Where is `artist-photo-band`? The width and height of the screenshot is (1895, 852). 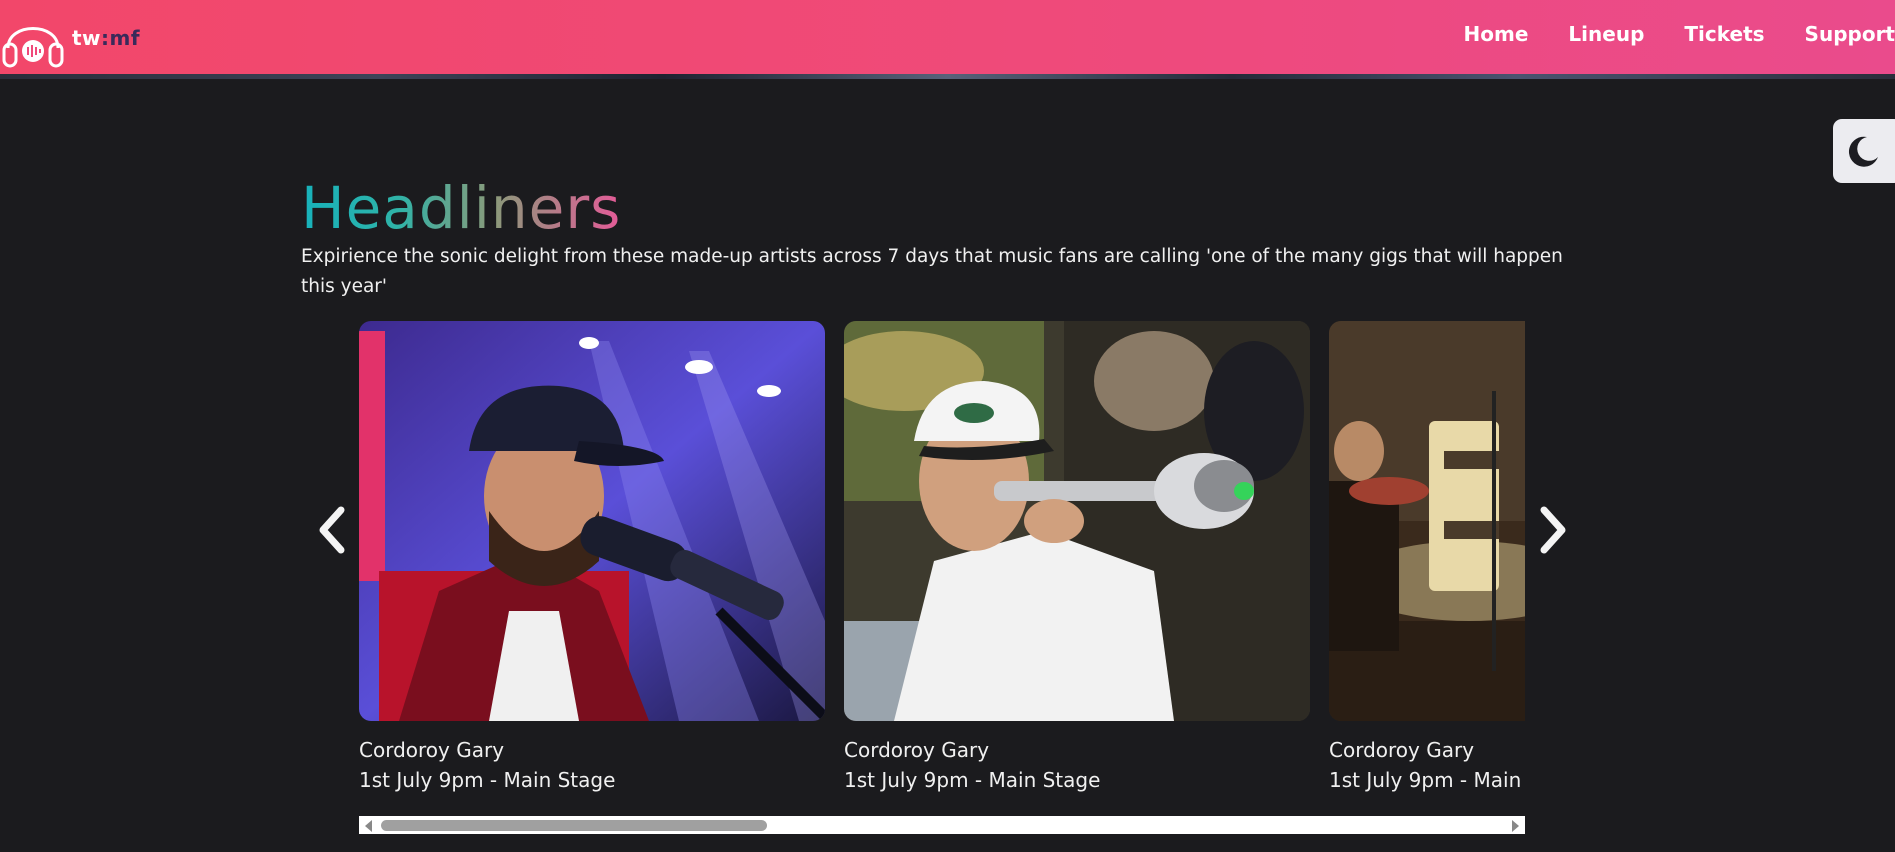 artist-photo-band is located at coordinates (1427, 521).